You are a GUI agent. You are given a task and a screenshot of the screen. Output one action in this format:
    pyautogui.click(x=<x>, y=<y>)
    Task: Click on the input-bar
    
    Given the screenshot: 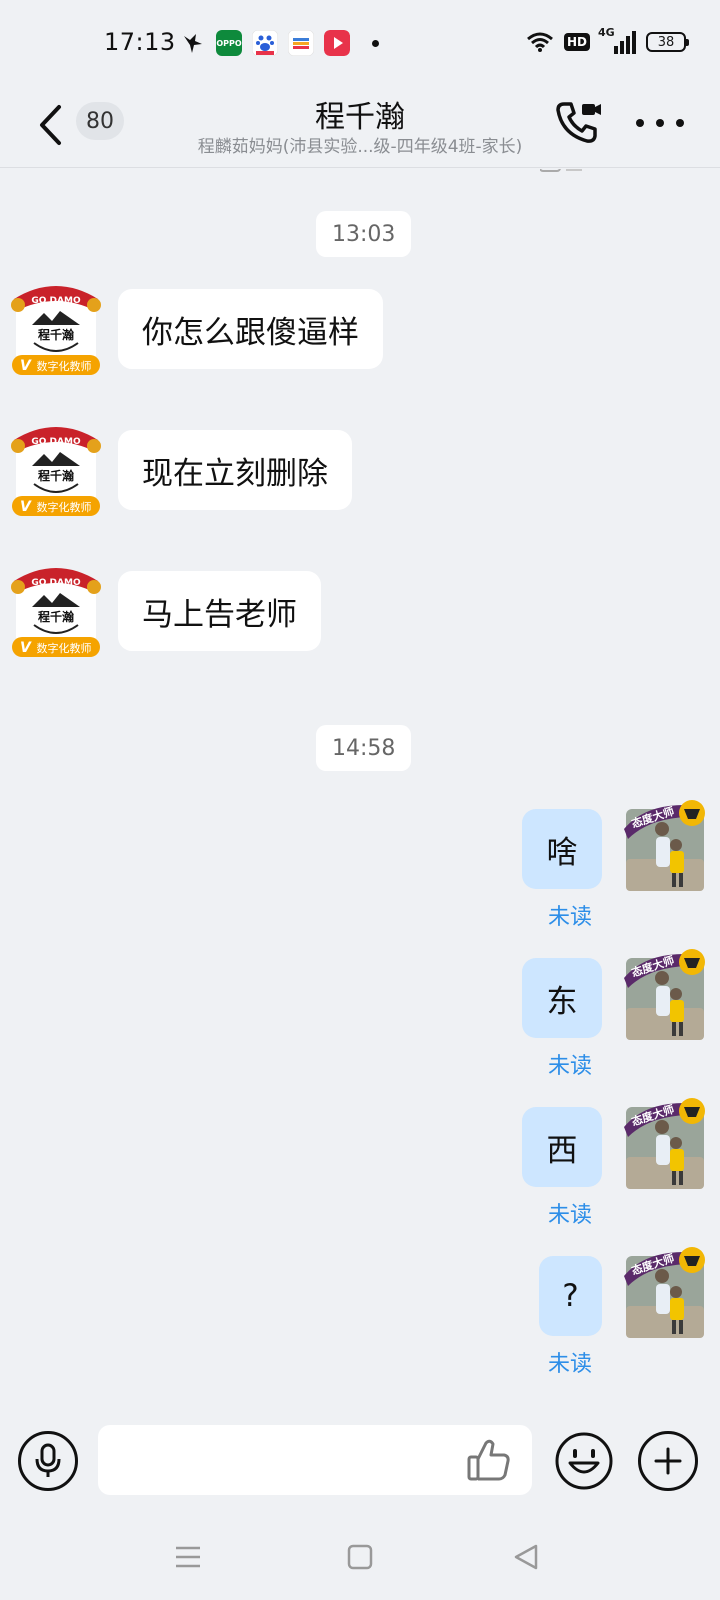 What is the action you would take?
    pyautogui.click(x=360, y=1461)
    